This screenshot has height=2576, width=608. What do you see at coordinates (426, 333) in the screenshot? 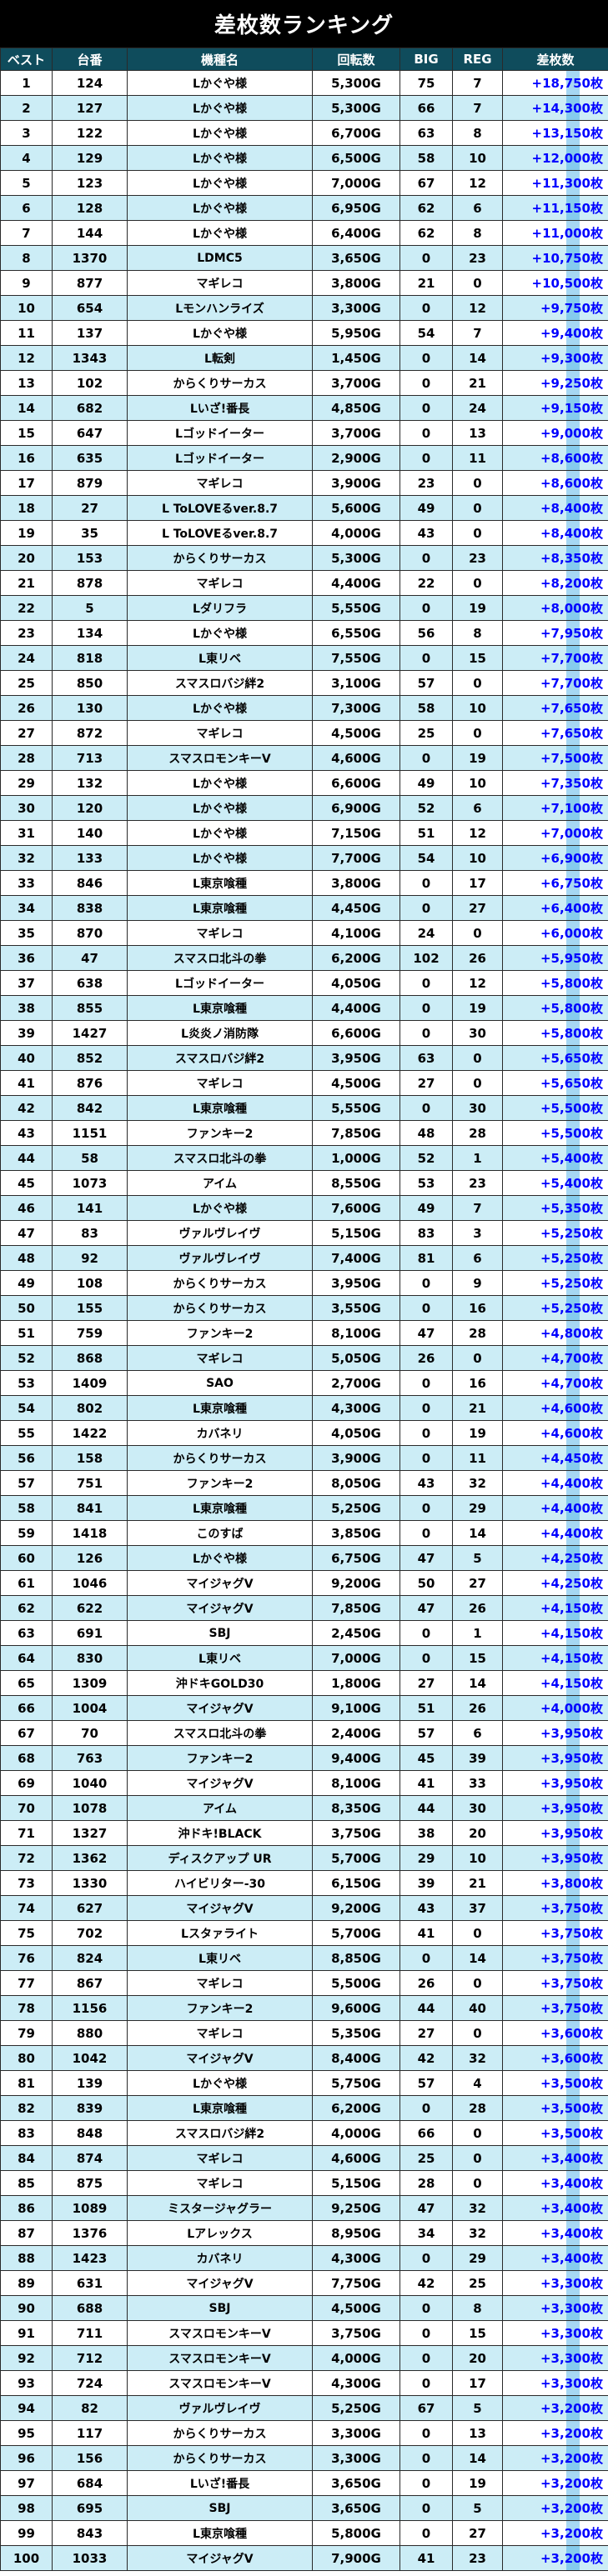
I see `cell-big: 54` at bounding box center [426, 333].